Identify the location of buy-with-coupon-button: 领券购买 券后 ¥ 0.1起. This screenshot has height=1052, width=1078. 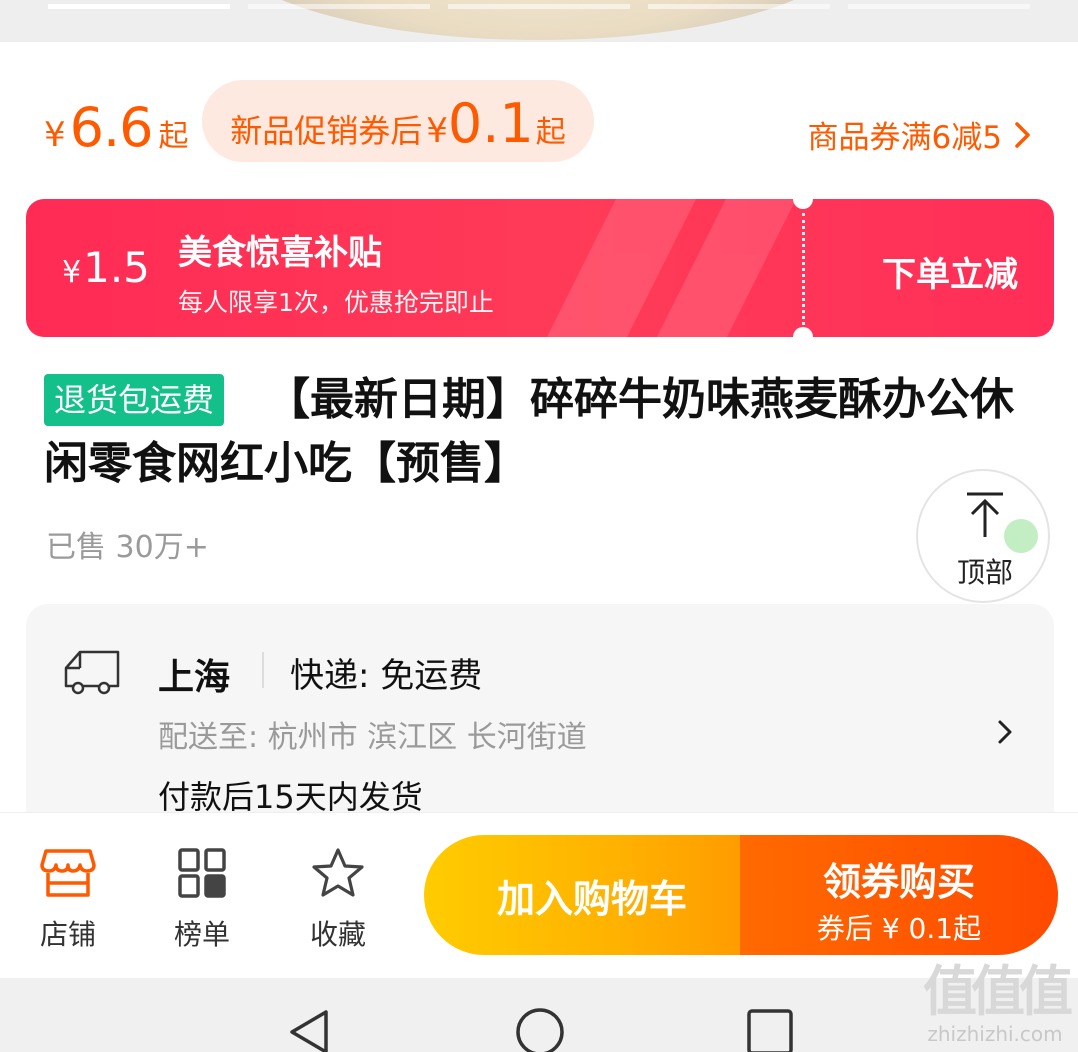
(899, 895).